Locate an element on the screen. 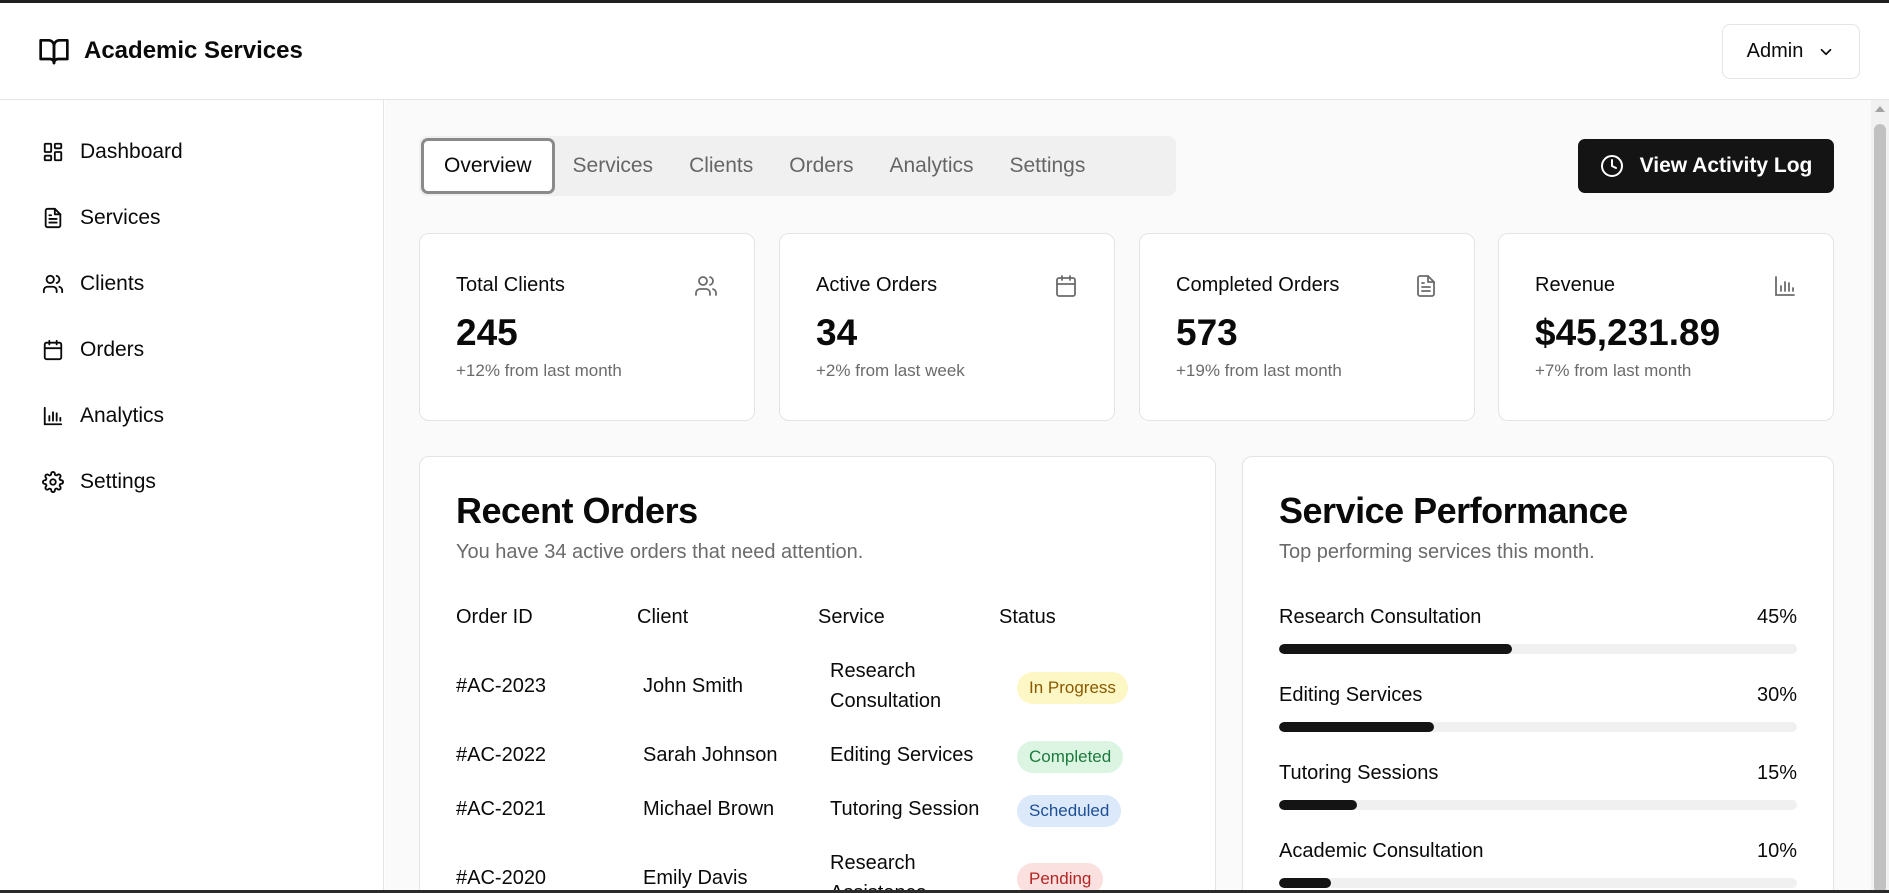 This screenshot has height=893, width=1889. order-service: Tutoring Session is located at coordinates (905, 809).